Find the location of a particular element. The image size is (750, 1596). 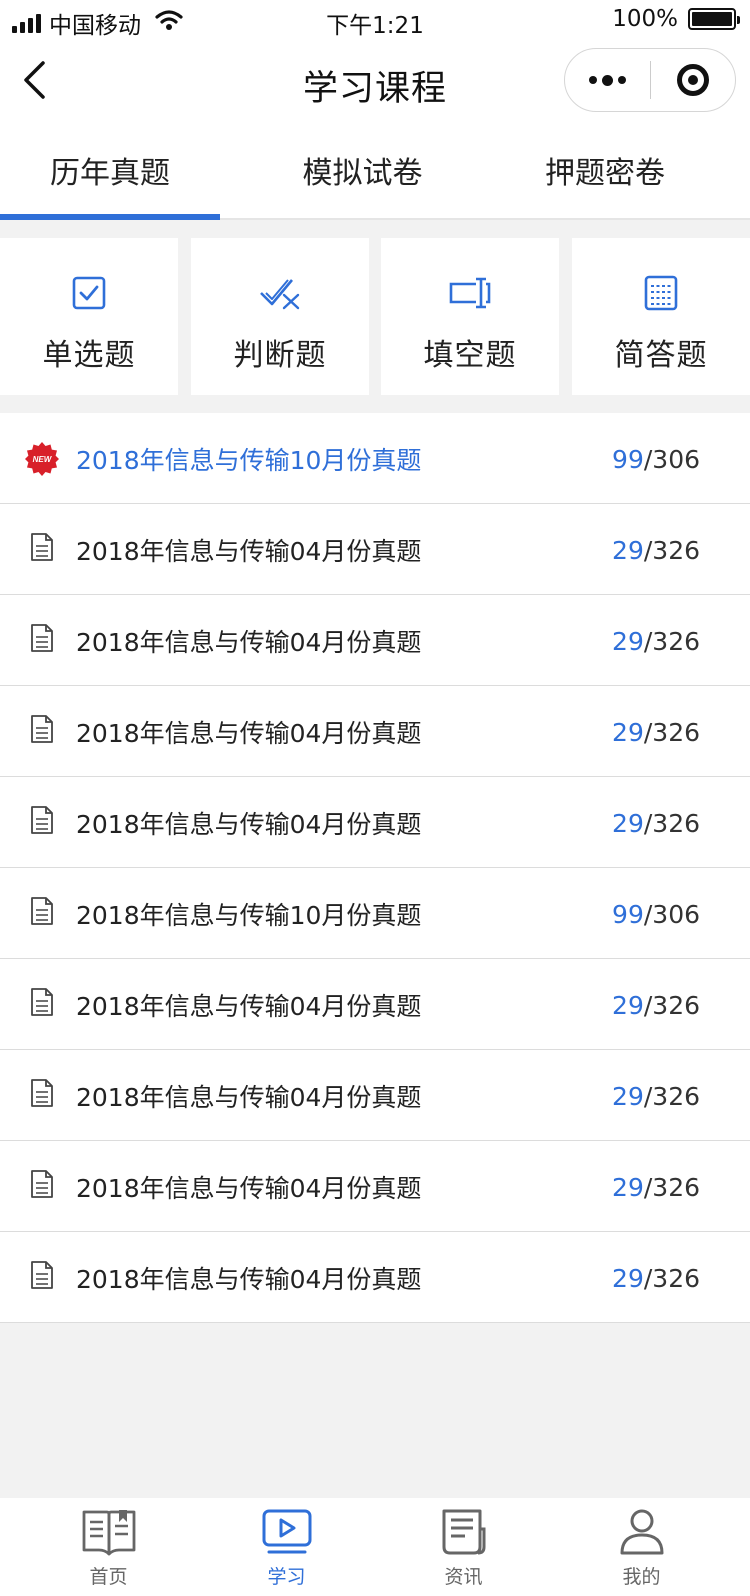

tabbar-home: 首页 is located at coordinates (108, 1547).